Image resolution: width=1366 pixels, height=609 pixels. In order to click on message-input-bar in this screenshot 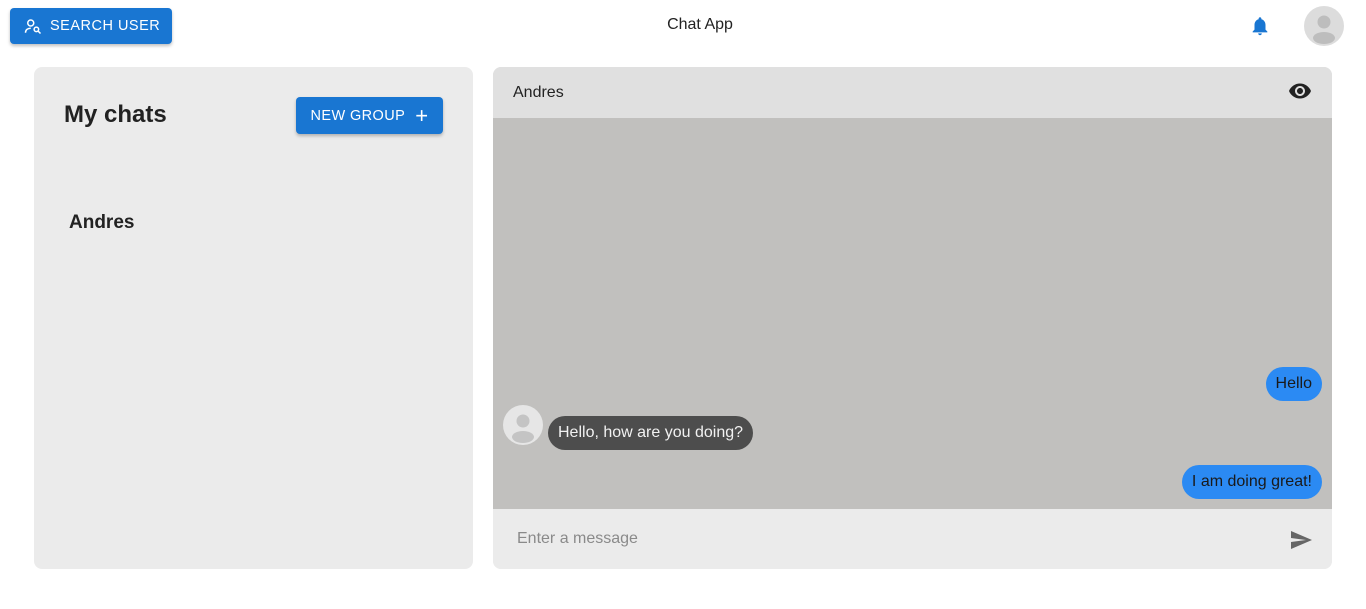, I will do `click(912, 539)`.